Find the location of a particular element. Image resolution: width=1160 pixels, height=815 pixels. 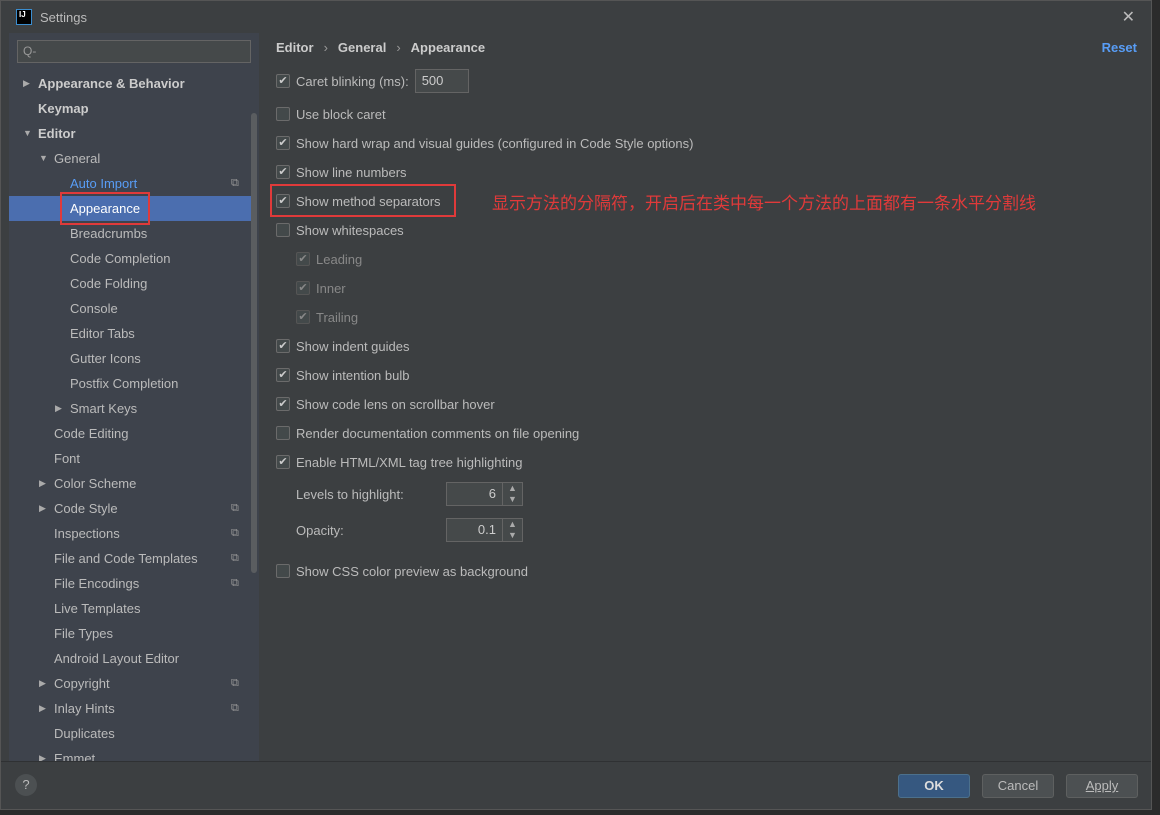

sidebar-item-keymap: Keymap is located at coordinates (130, 108).